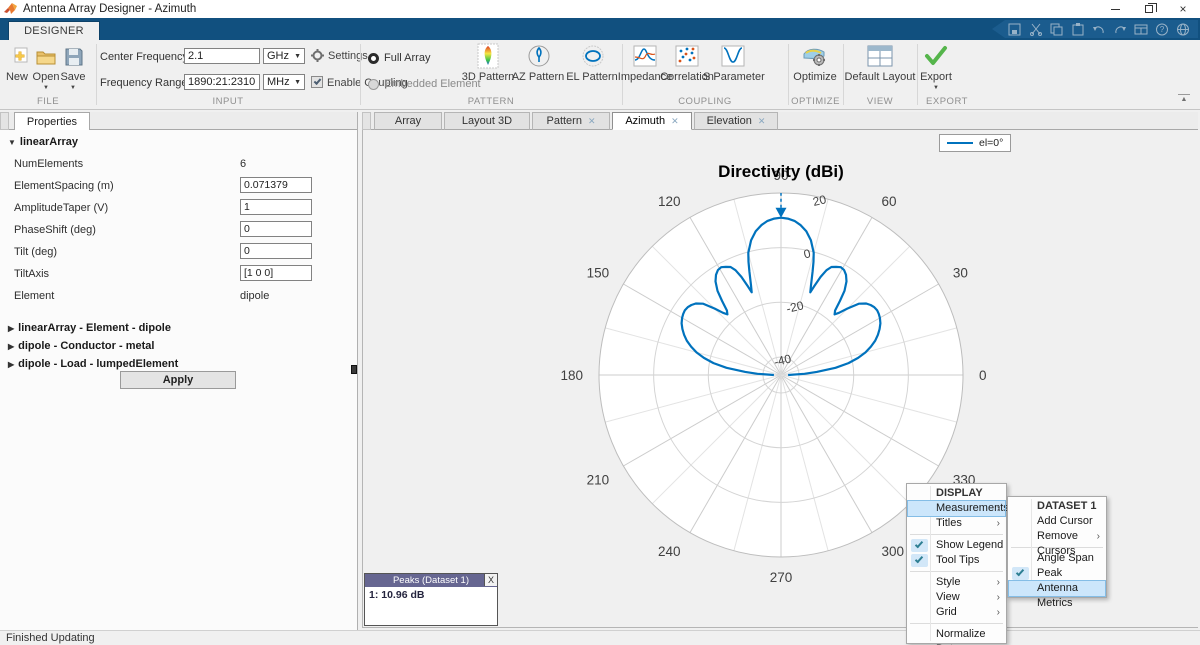  I want to click on prop-input-phaseshift, so click(276, 229).